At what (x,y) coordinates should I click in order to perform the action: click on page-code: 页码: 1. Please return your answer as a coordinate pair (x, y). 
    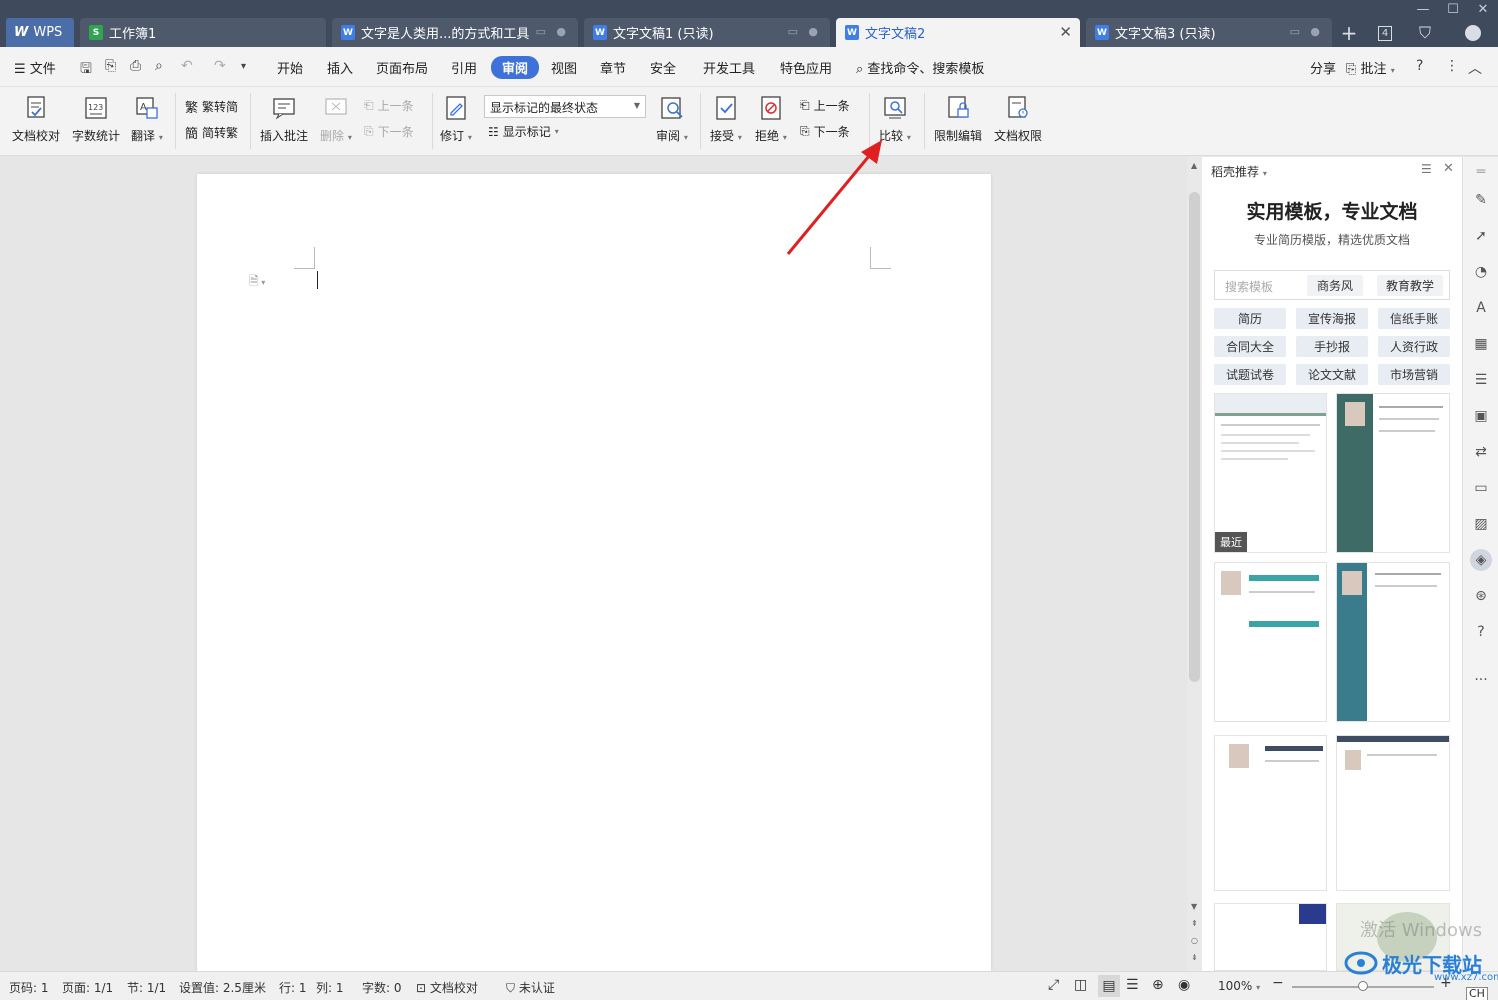
    Looking at the image, I should click on (29, 987).